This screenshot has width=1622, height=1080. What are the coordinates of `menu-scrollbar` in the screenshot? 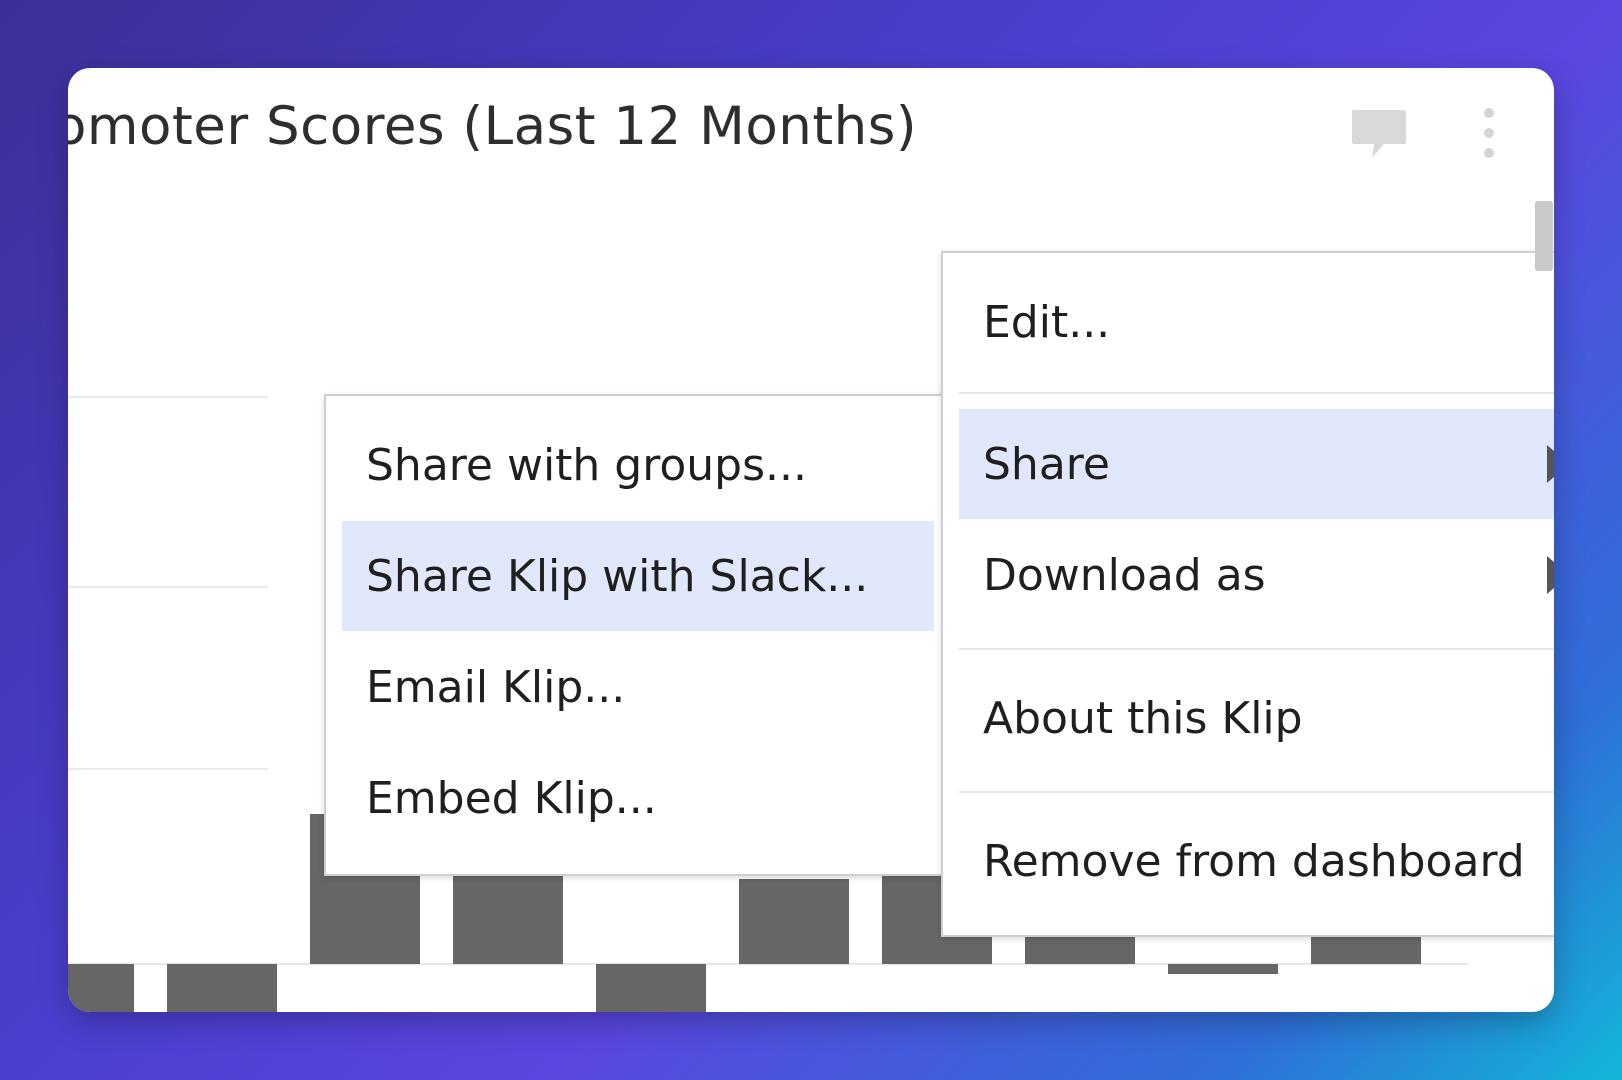 It's located at (1544, 236).